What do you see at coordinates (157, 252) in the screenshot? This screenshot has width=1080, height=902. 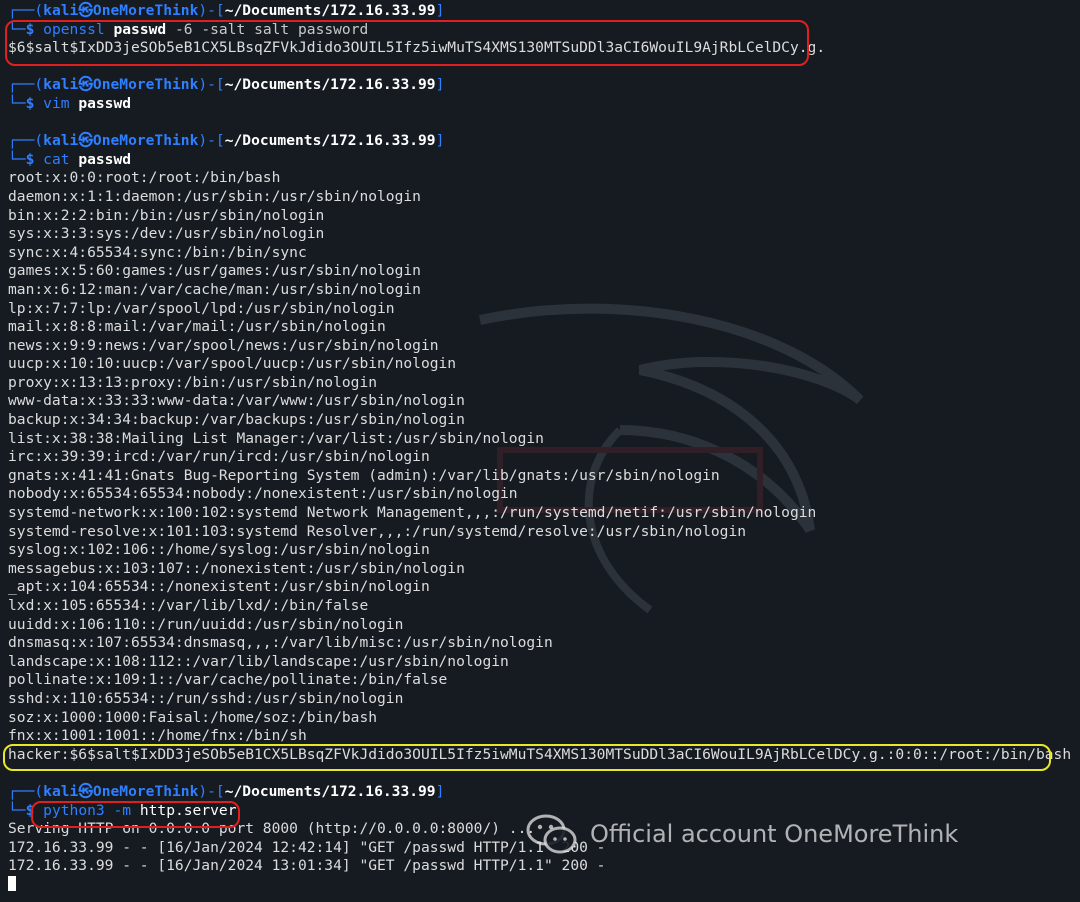 I see `passwd-line: sync:x:4:65534:sync:/bin:/bin/sync` at bounding box center [157, 252].